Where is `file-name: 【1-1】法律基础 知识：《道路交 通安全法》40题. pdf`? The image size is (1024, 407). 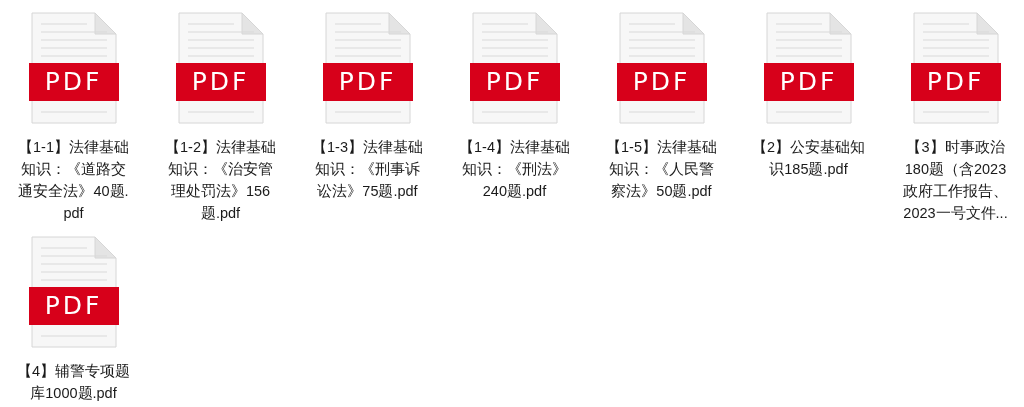
file-name: 【1-1】法律基础 知识：《道路交 通安全法》40题. pdf is located at coordinates (73, 180).